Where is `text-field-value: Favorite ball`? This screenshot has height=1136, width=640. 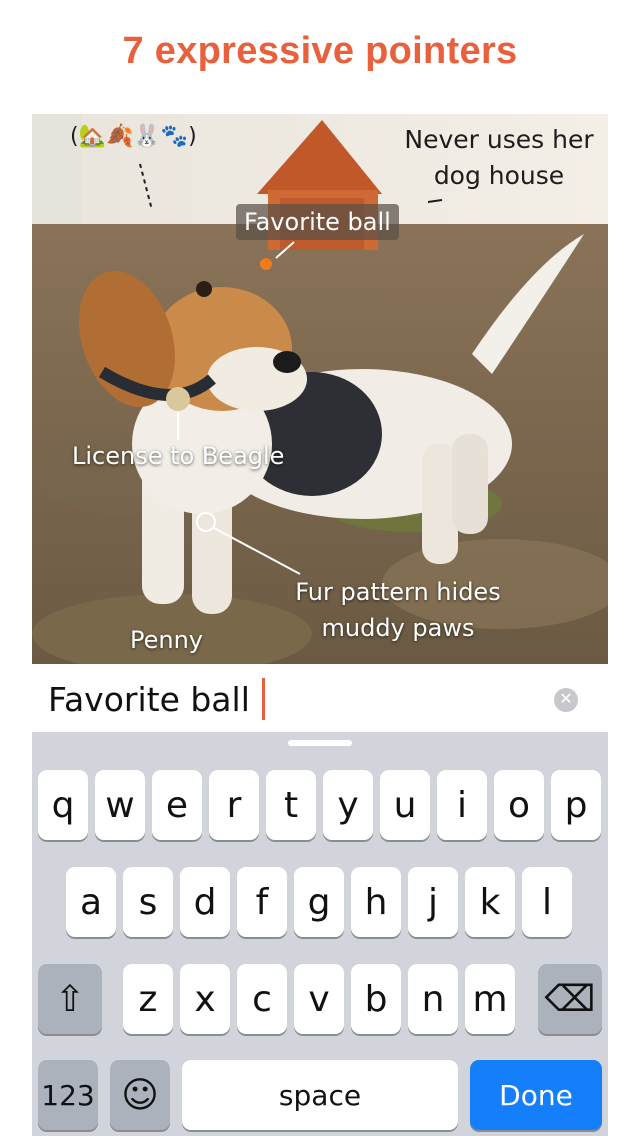
text-field-value: Favorite ball is located at coordinates (156, 699).